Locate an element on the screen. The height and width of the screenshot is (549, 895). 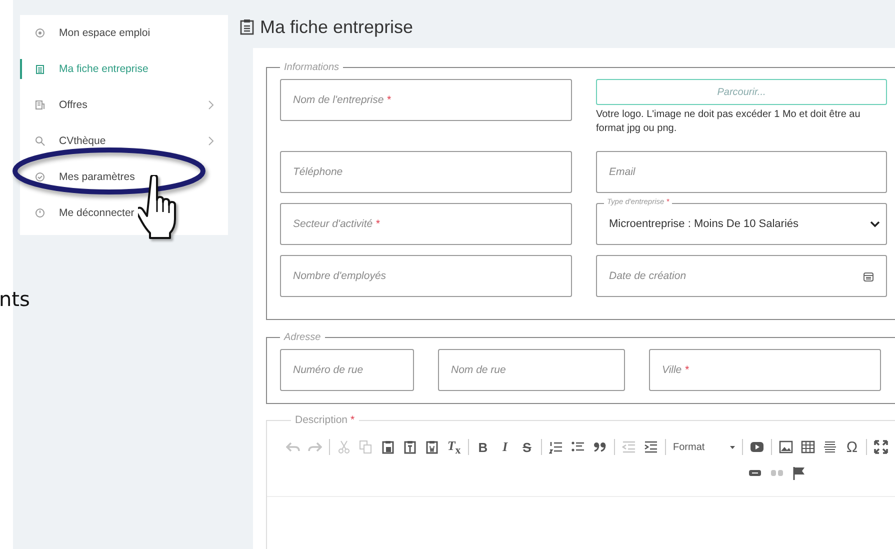
power-icon is located at coordinates (40, 213).